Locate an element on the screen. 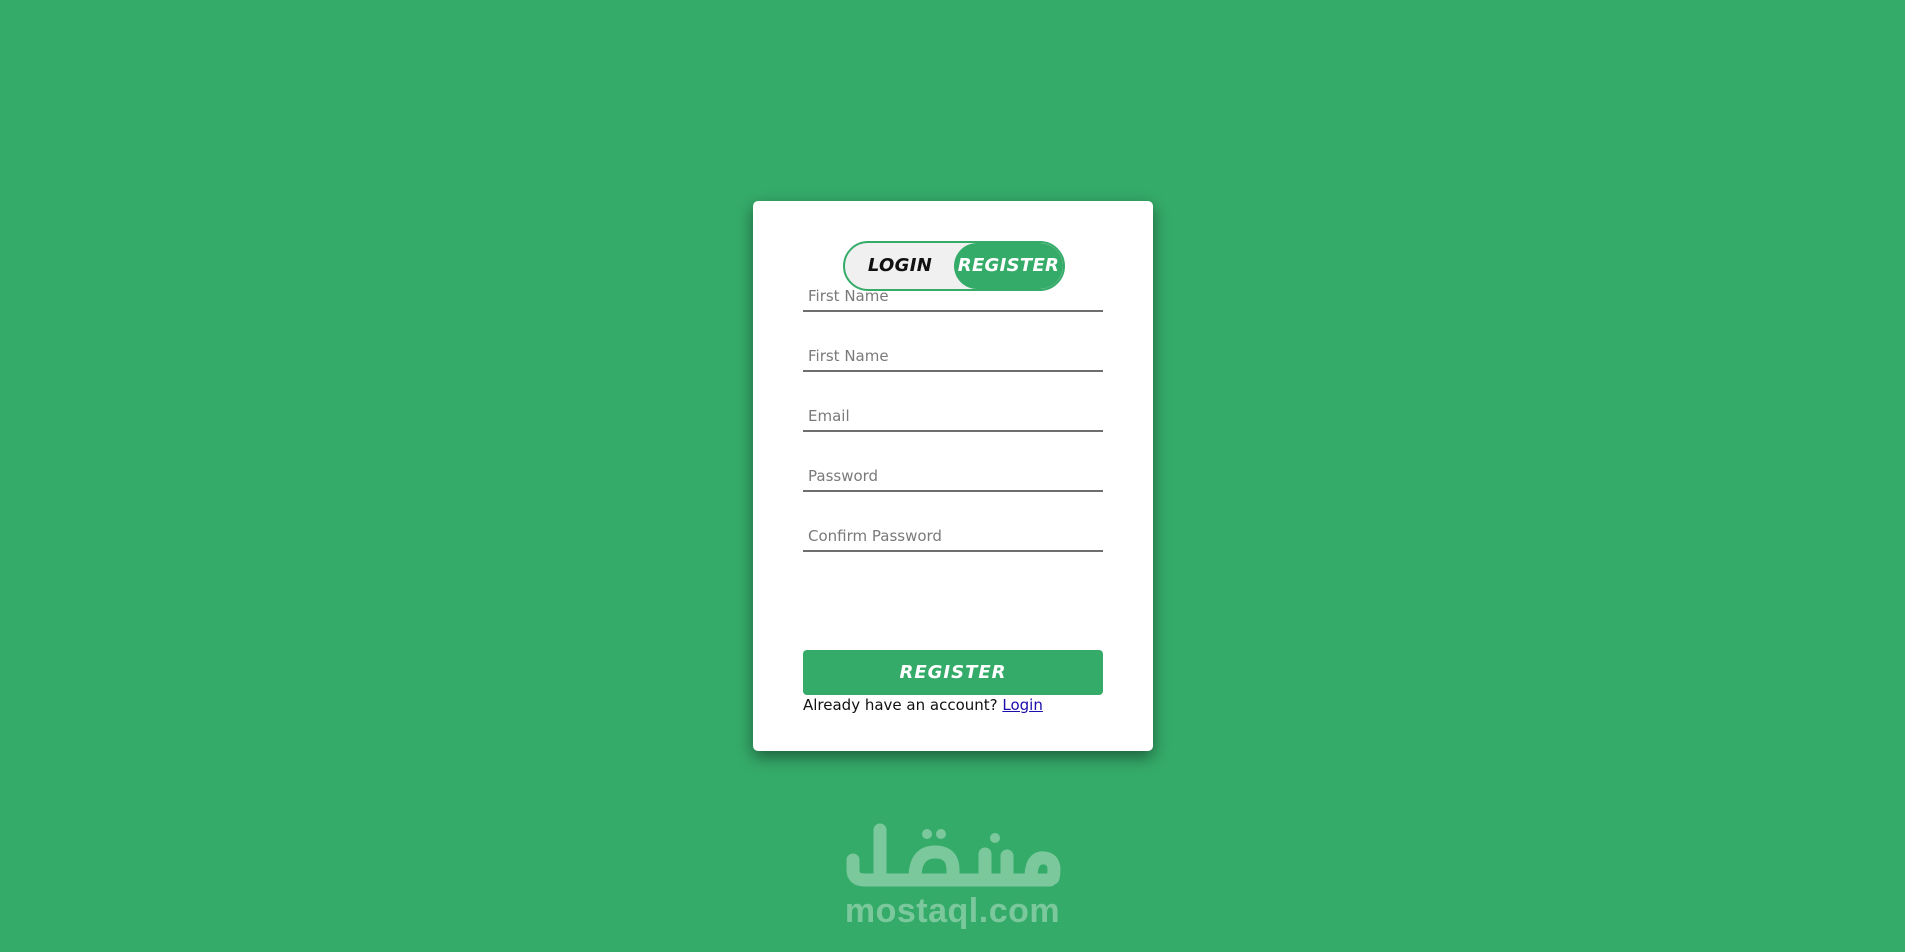 The image size is (1905, 952). confirm-password-input is located at coordinates (953, 537).